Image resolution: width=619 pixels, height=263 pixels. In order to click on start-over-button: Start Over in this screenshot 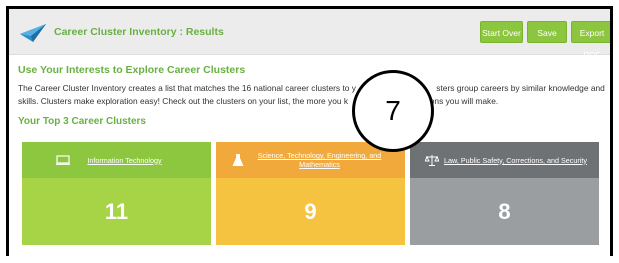, I will do `click(501, 32)`.